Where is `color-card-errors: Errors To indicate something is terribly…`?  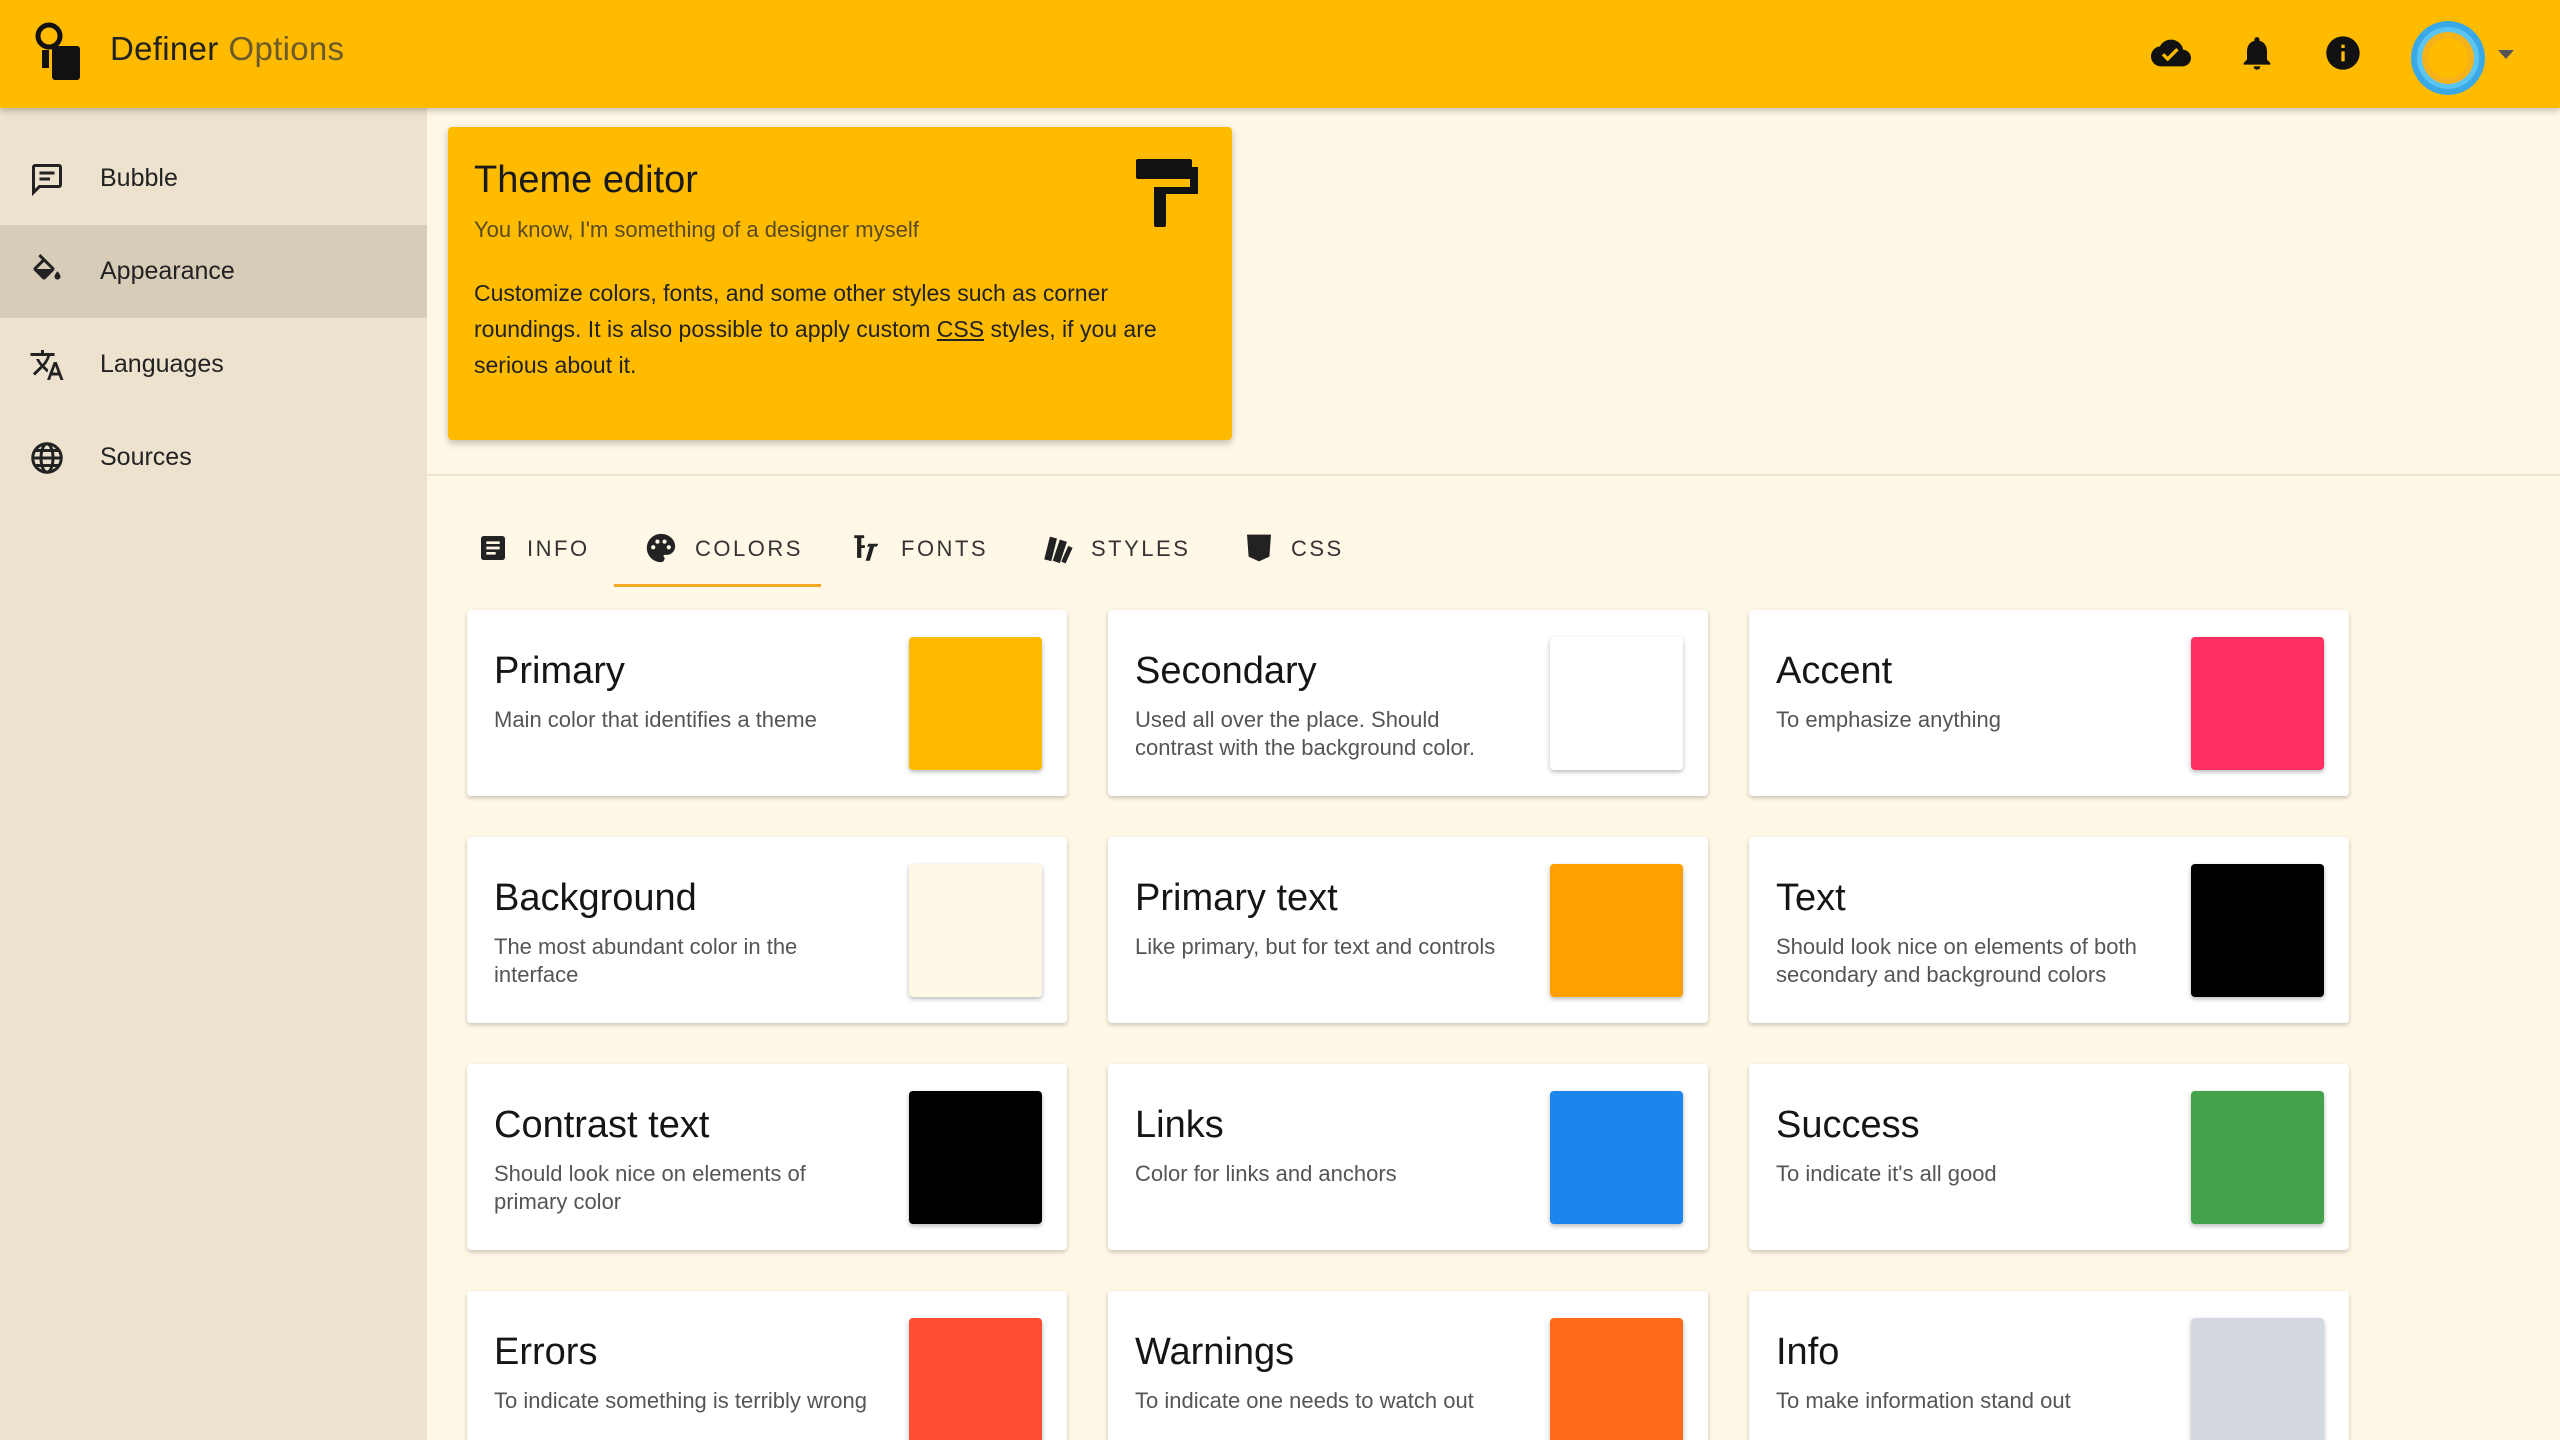
color-card-errors: Errors To indicate something is terribly… is located at coordinates (767, 1365).